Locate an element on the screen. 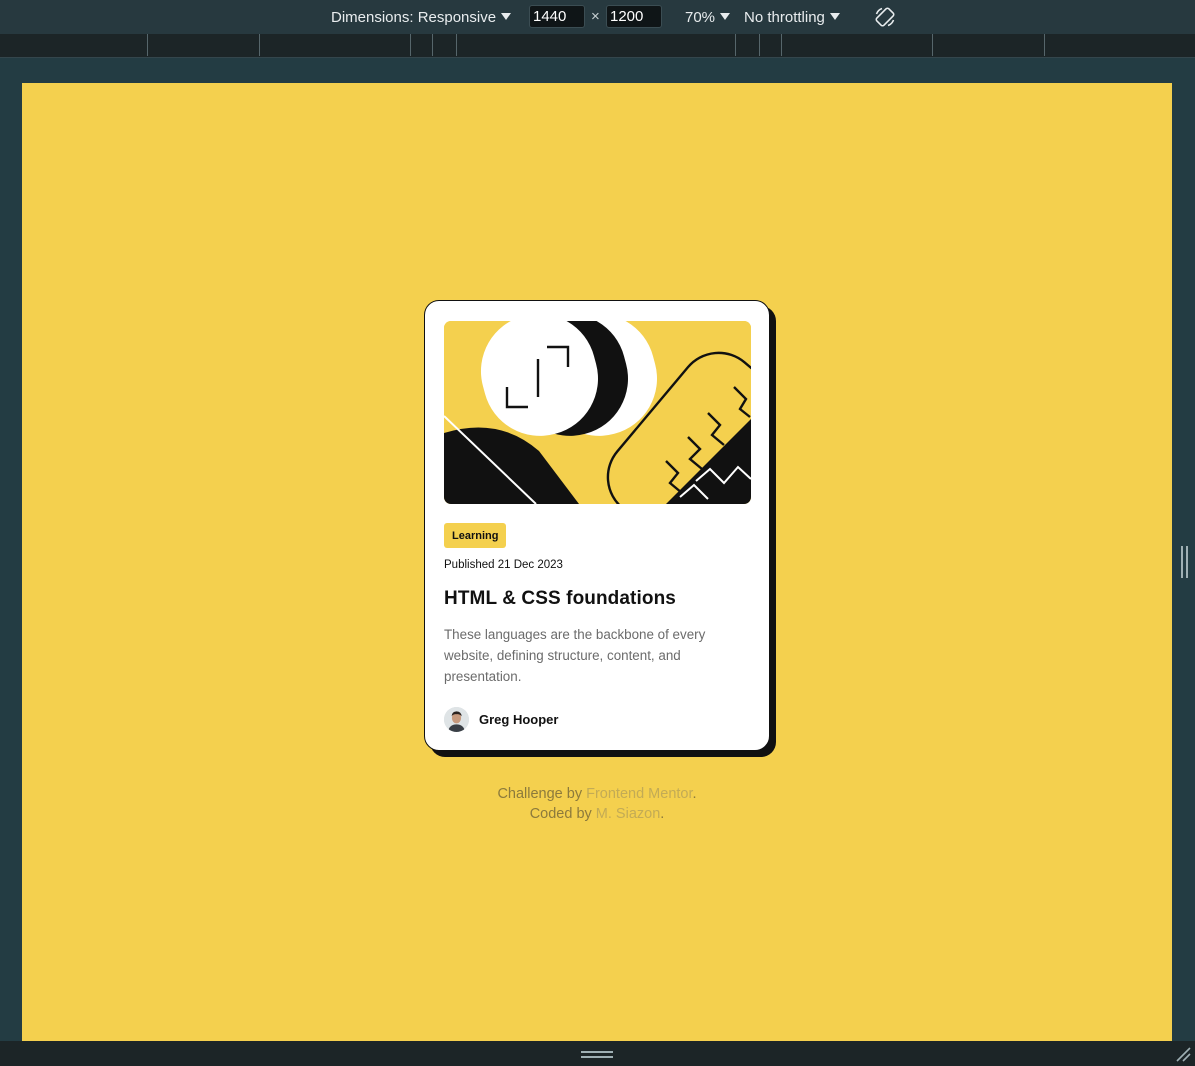 Image resolution: width=1195 pixels, height=1066 pixels. attribution-coded-text: Coded by is located at coordinates (562, 814).